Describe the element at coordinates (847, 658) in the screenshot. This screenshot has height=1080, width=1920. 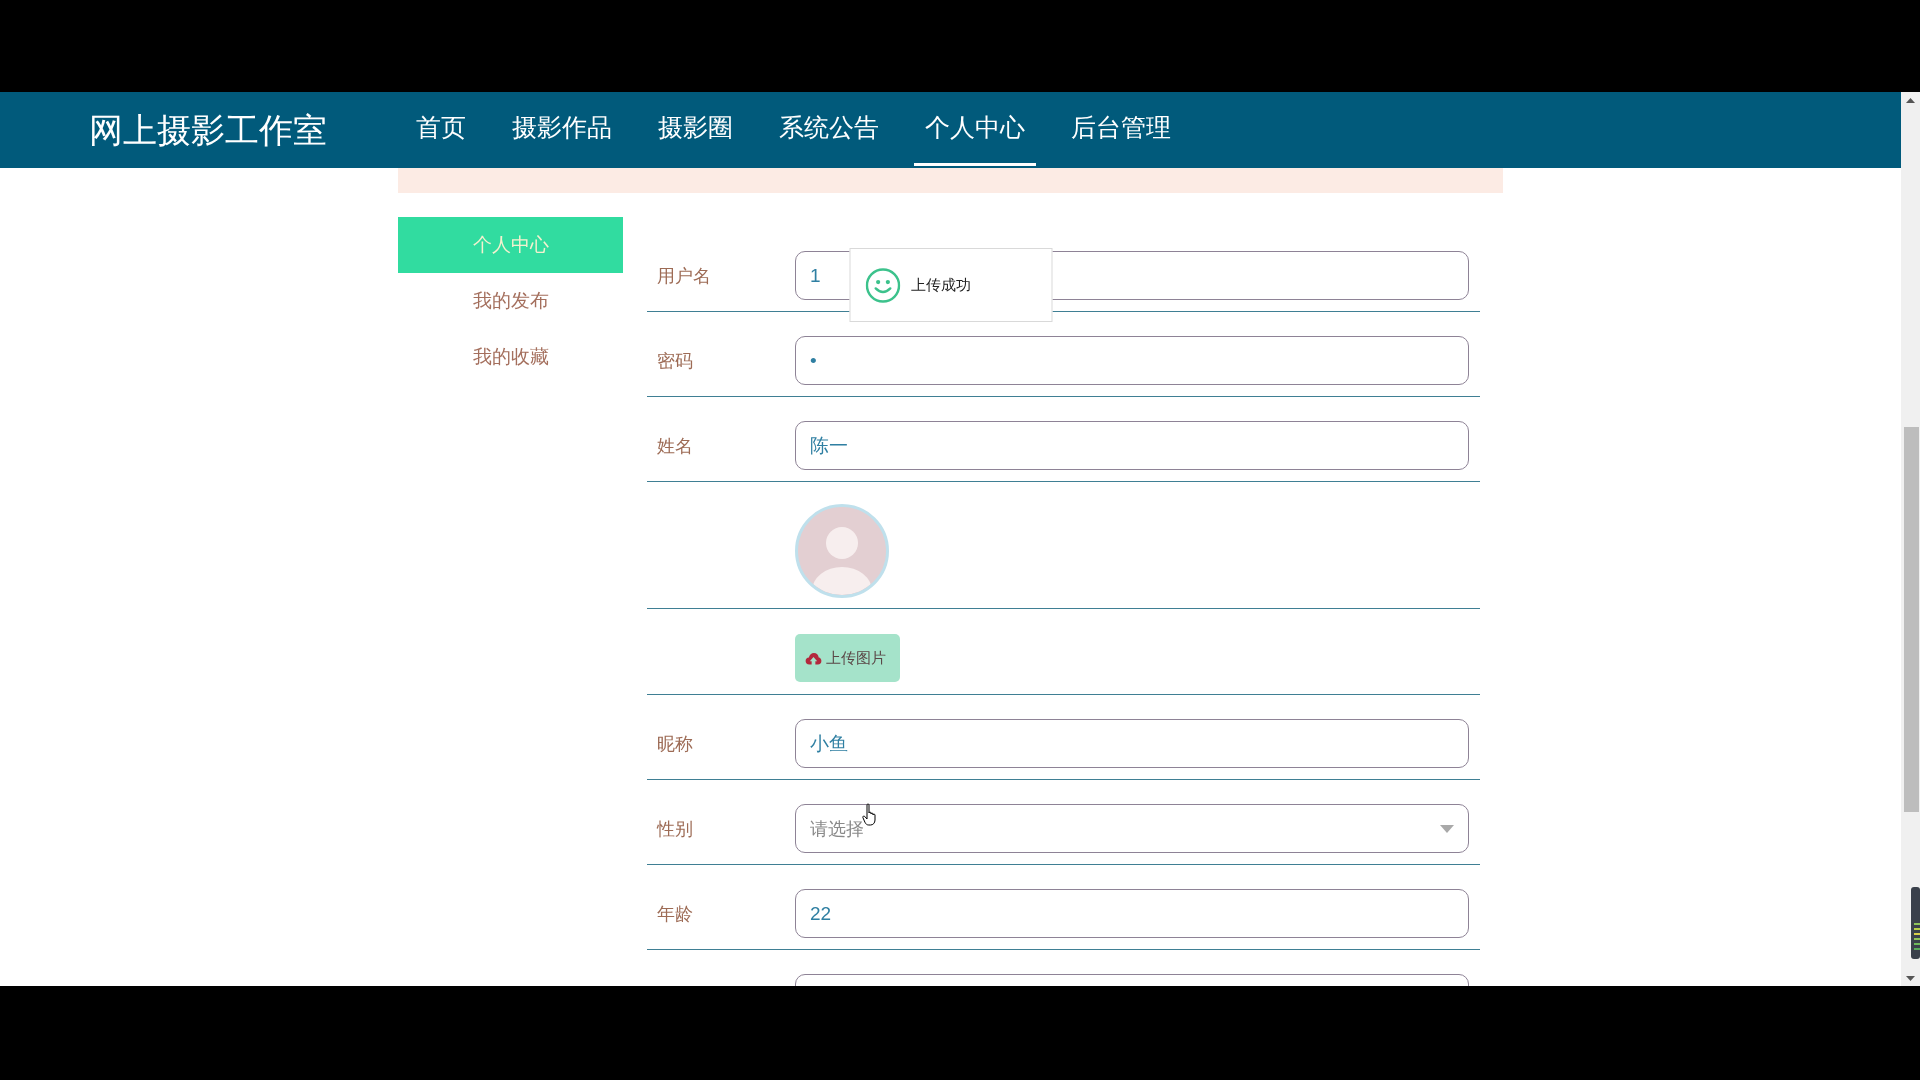
I see `upload-button: 上传图片` at that location.